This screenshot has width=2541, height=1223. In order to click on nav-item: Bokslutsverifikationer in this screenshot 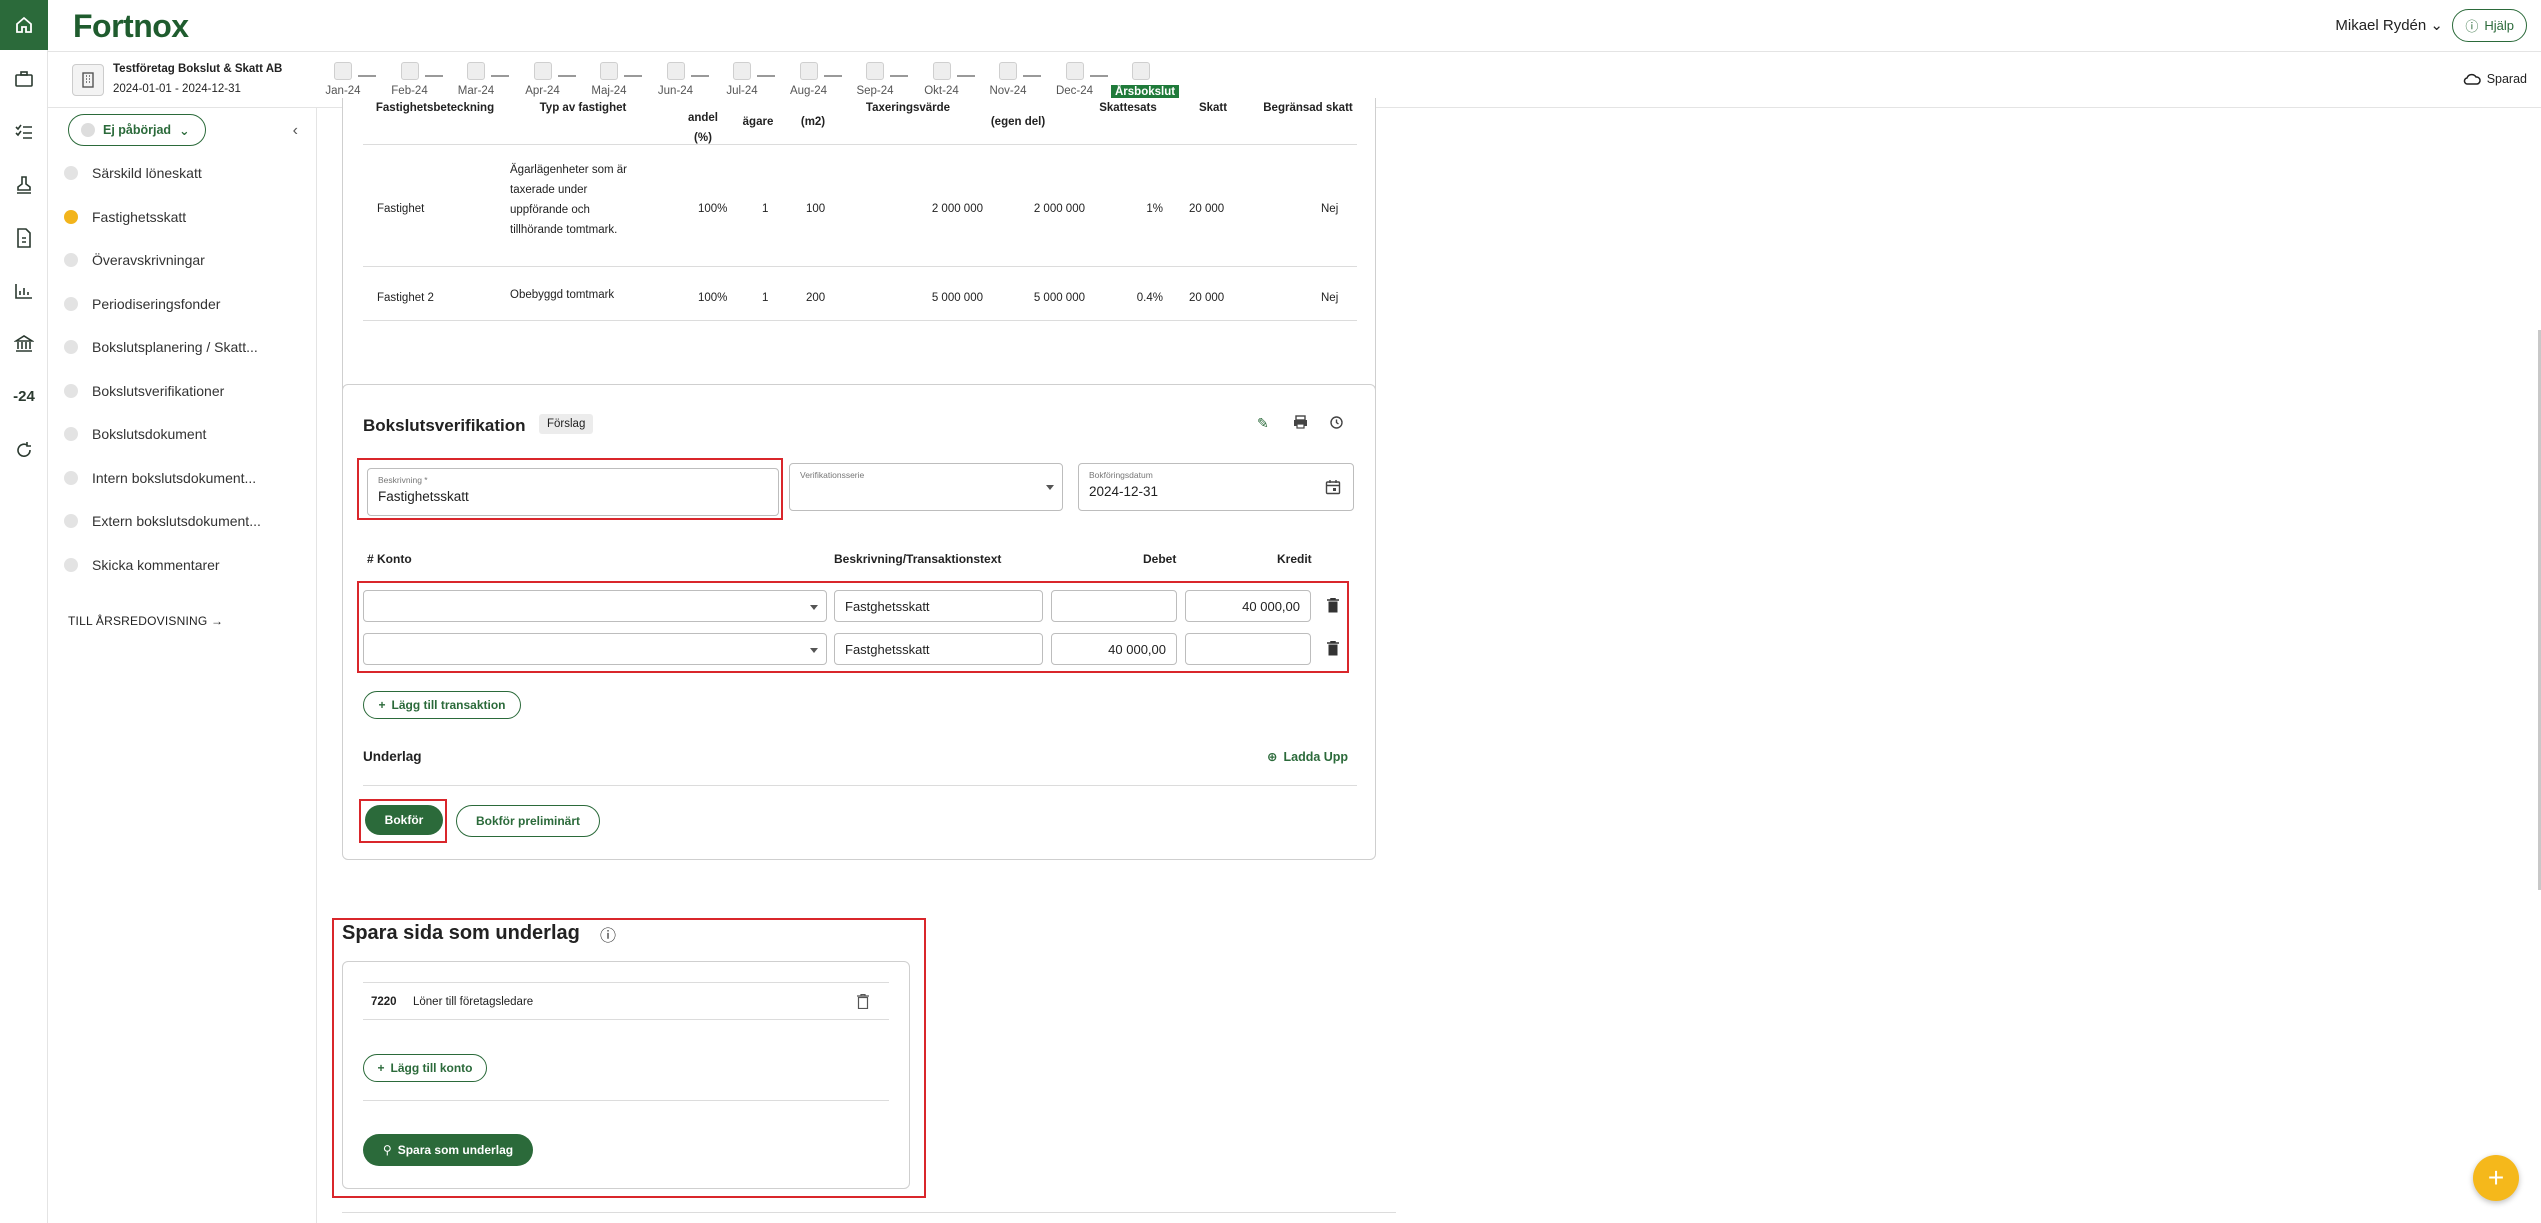, I will do `click(144, 391)`.